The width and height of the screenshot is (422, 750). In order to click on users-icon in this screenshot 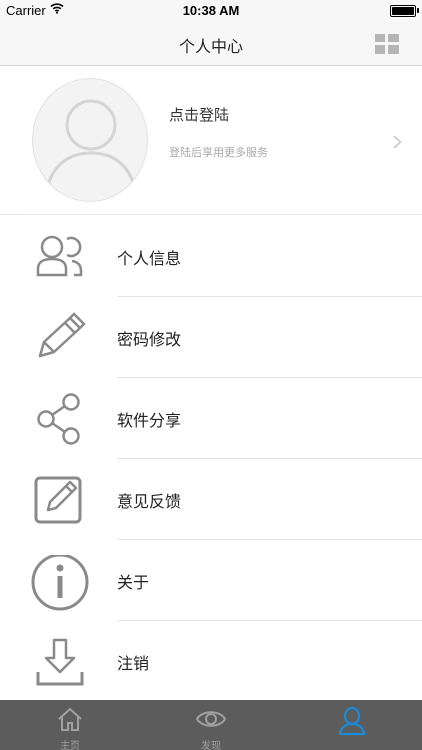, I will do `click(60, 257)`.